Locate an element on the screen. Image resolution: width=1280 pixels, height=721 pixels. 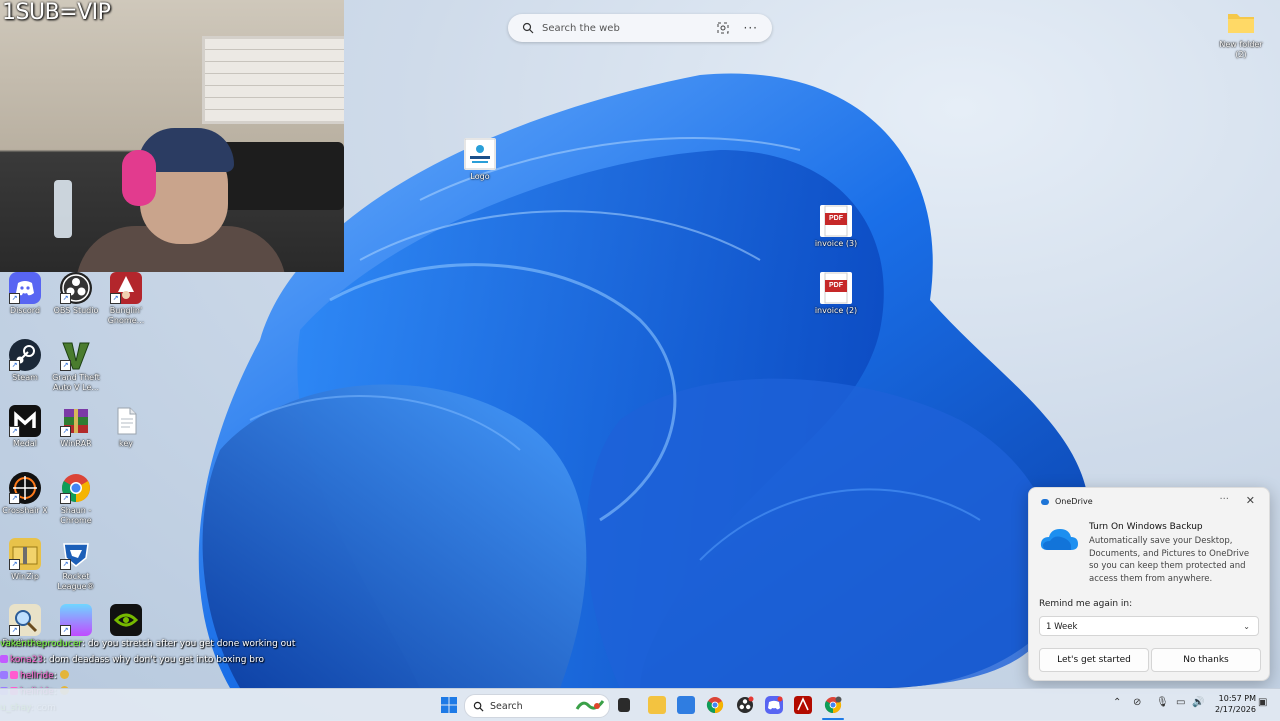
file-explorer-icon is located at coordinates (657, 705).